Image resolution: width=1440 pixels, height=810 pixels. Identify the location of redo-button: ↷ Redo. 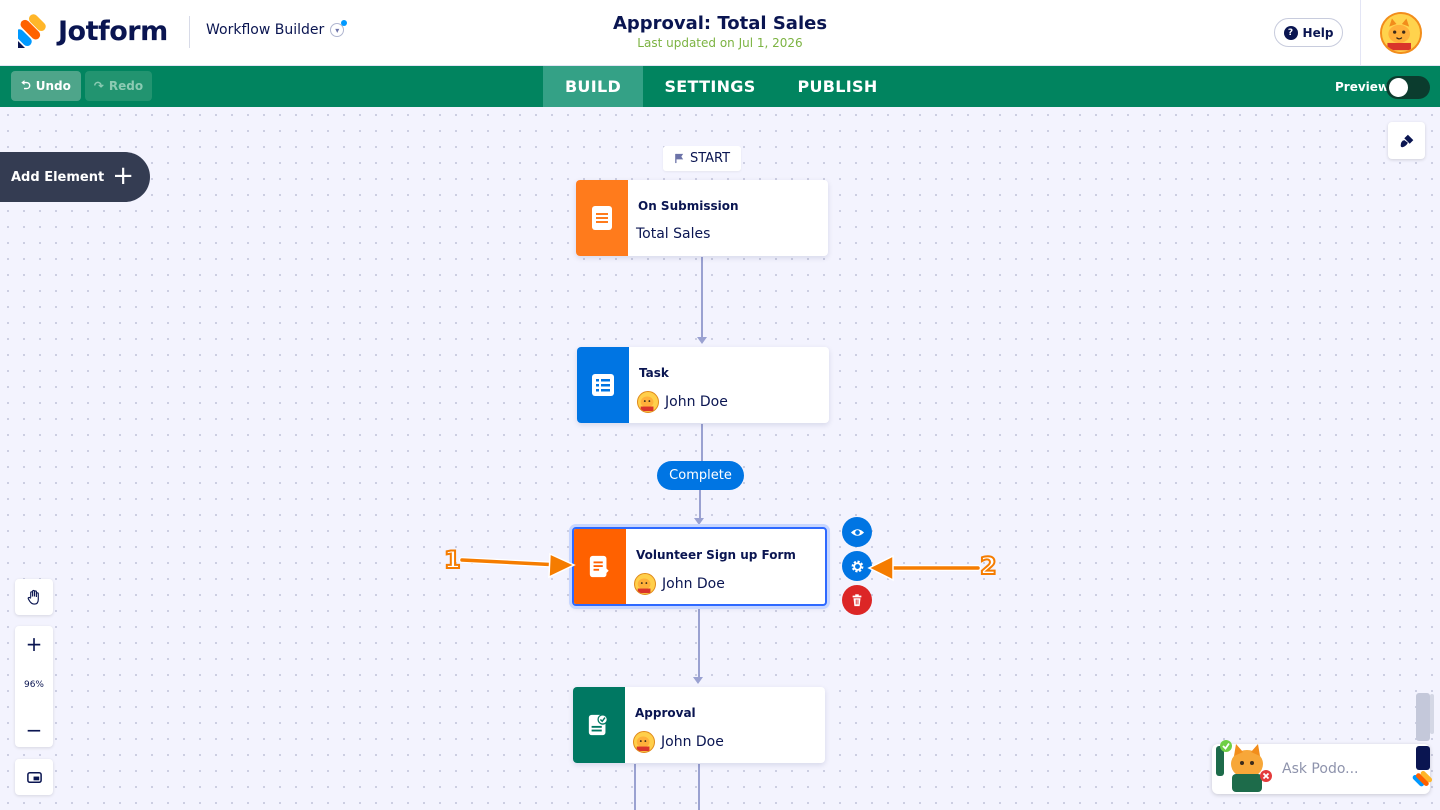
(118, 86).